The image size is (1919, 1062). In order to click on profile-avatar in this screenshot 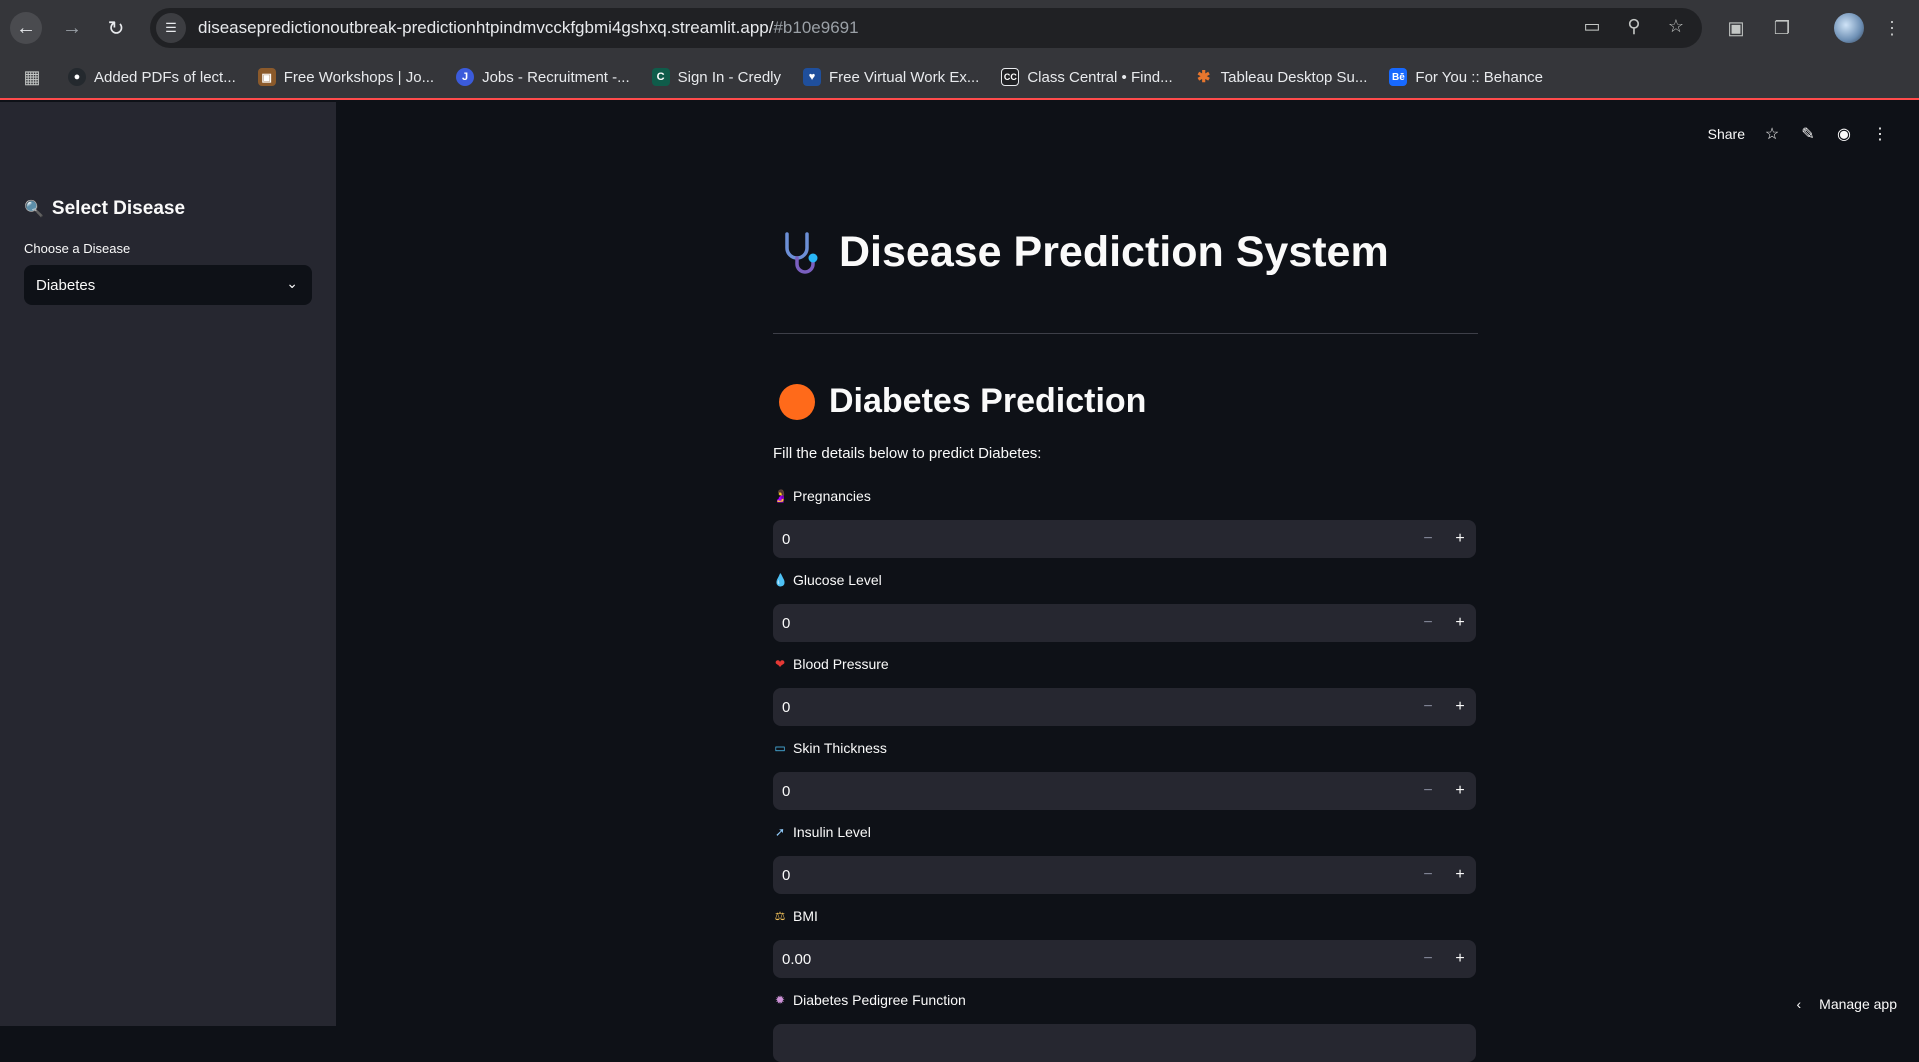, I will do `click(1849, 28)`.